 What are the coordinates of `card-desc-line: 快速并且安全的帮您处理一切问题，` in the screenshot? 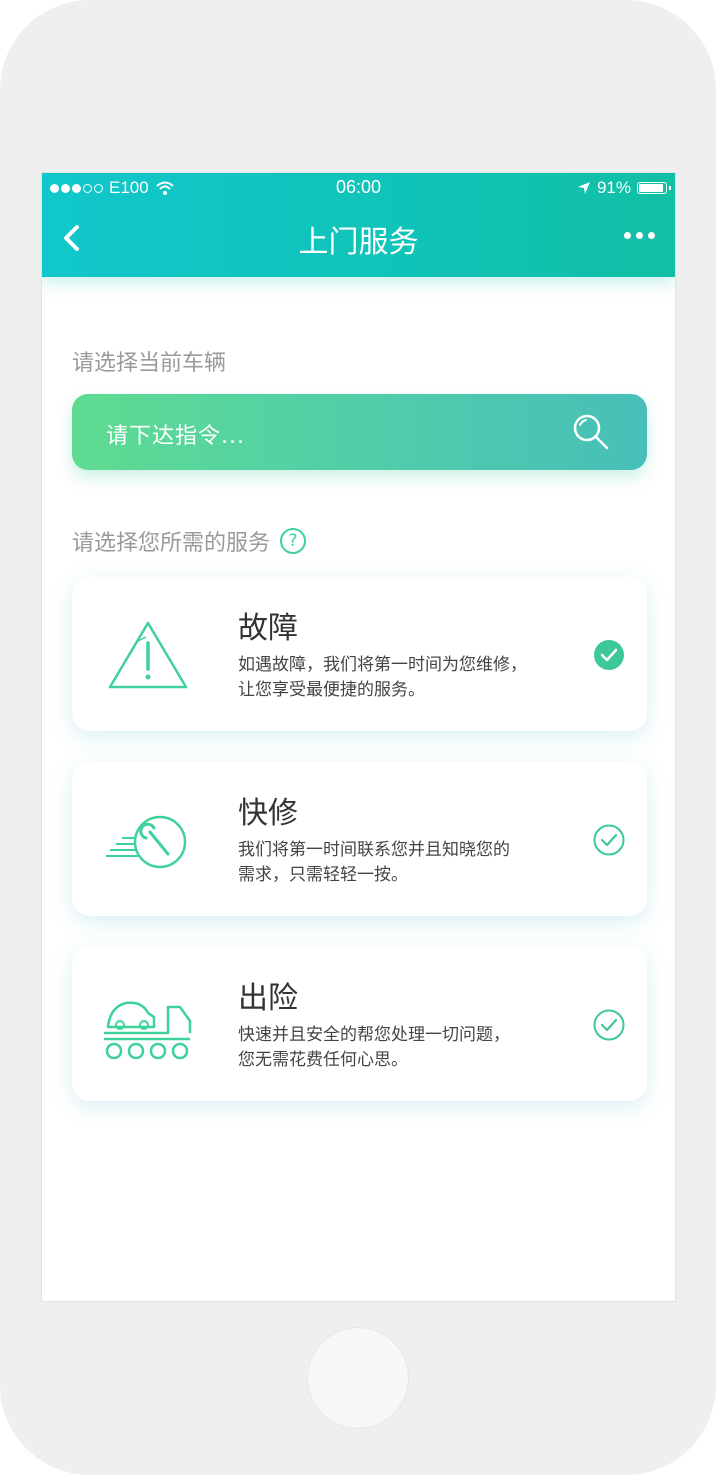 It's located at (374, 1035).